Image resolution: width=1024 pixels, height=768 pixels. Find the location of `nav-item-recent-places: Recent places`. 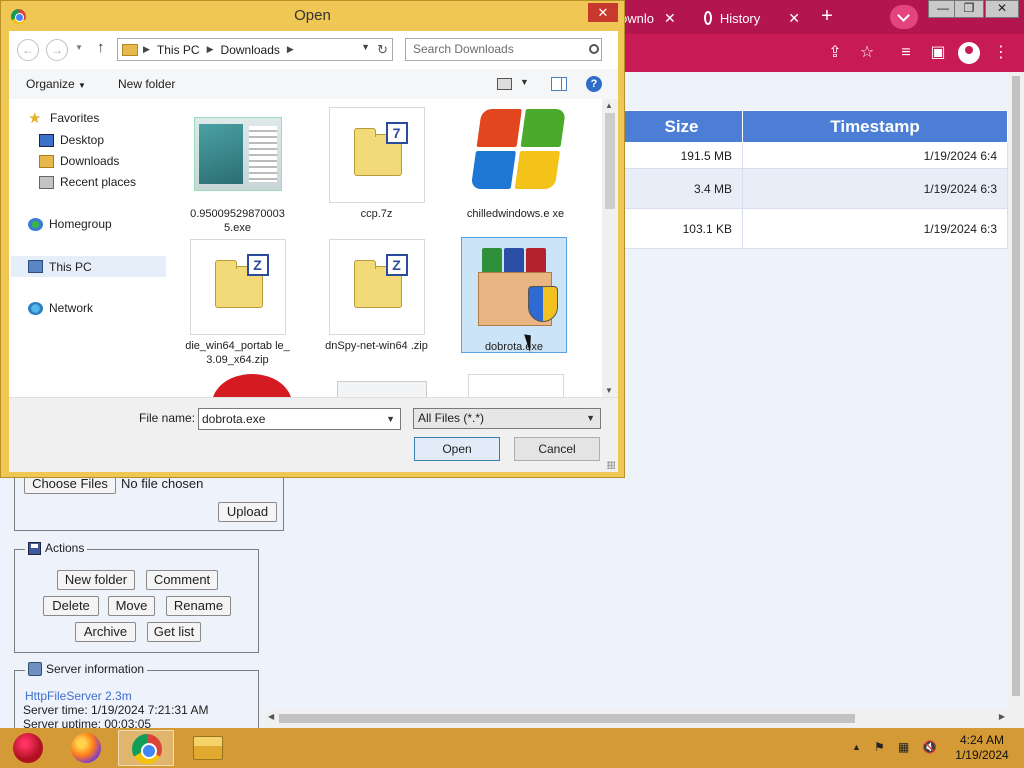

nav-item-recent-places: Recent places is located at coordinates (87, 182).